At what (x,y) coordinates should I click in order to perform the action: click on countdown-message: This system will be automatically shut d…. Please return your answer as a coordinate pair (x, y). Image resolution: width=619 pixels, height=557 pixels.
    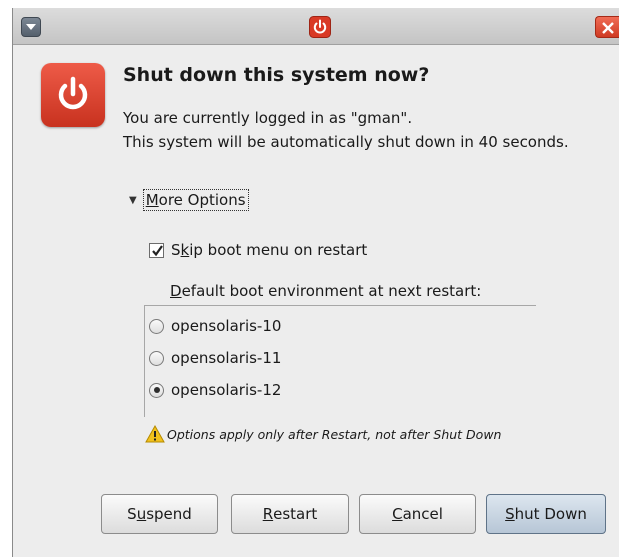
    Looking at the image, I should click on (346, 142).